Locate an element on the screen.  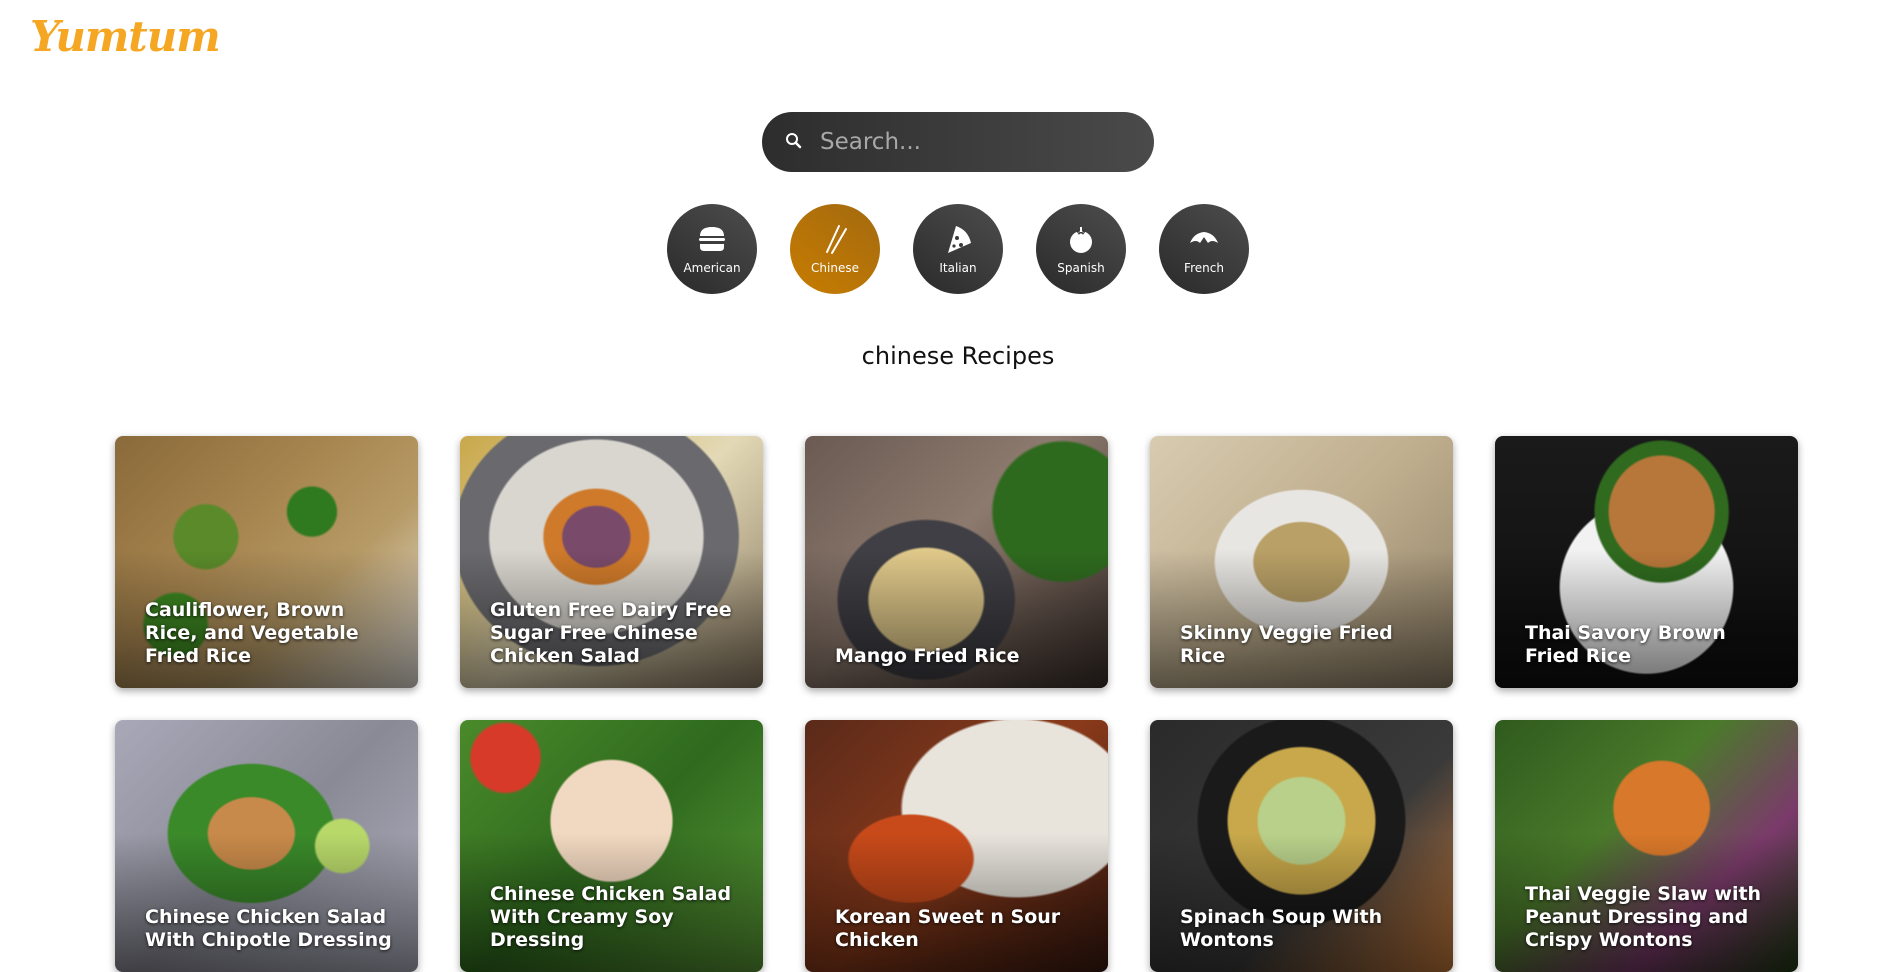
recipe-title: Skinny Veggie Fried Rice is located at coordinates (1286, 644).